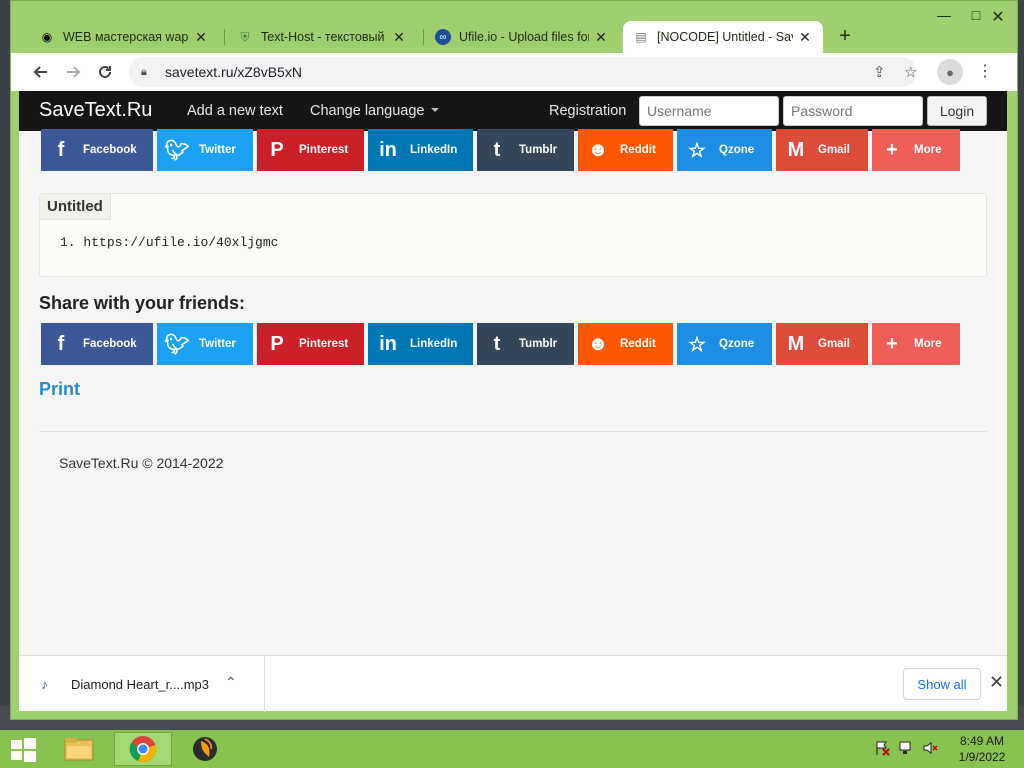 This screenshot has height=768, width=1024. I want to click on tab-ufile: ∞ Ufile.io - Upload files for free ✕, so click(522, 37).